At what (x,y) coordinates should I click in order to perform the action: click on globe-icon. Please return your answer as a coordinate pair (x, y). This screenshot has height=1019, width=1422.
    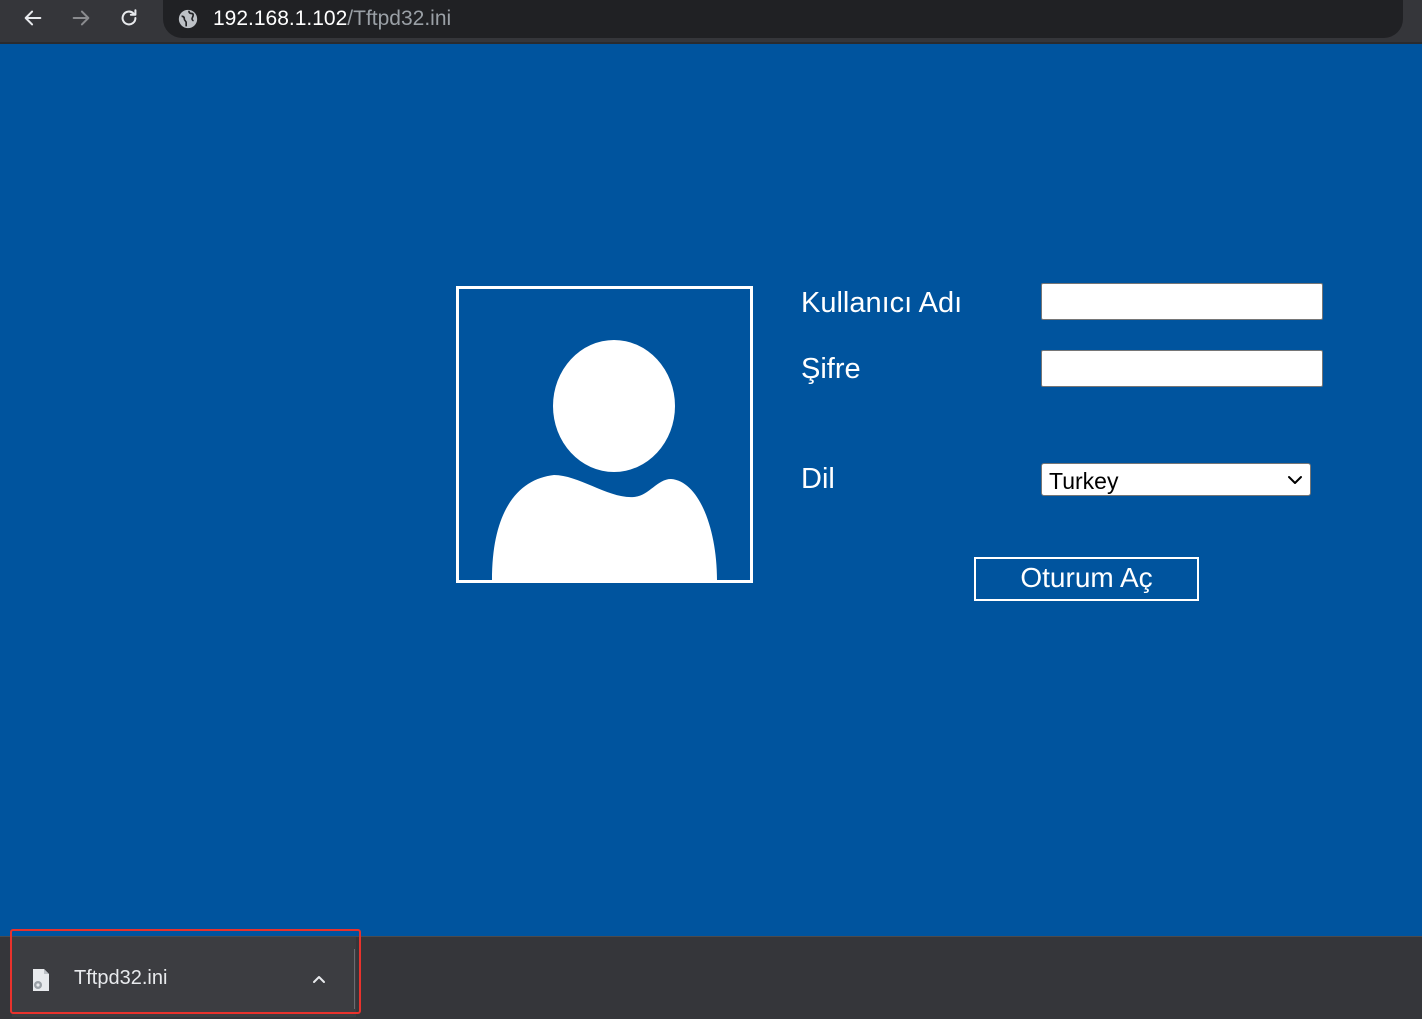
    Looking at the image, I should click on (188, 19).